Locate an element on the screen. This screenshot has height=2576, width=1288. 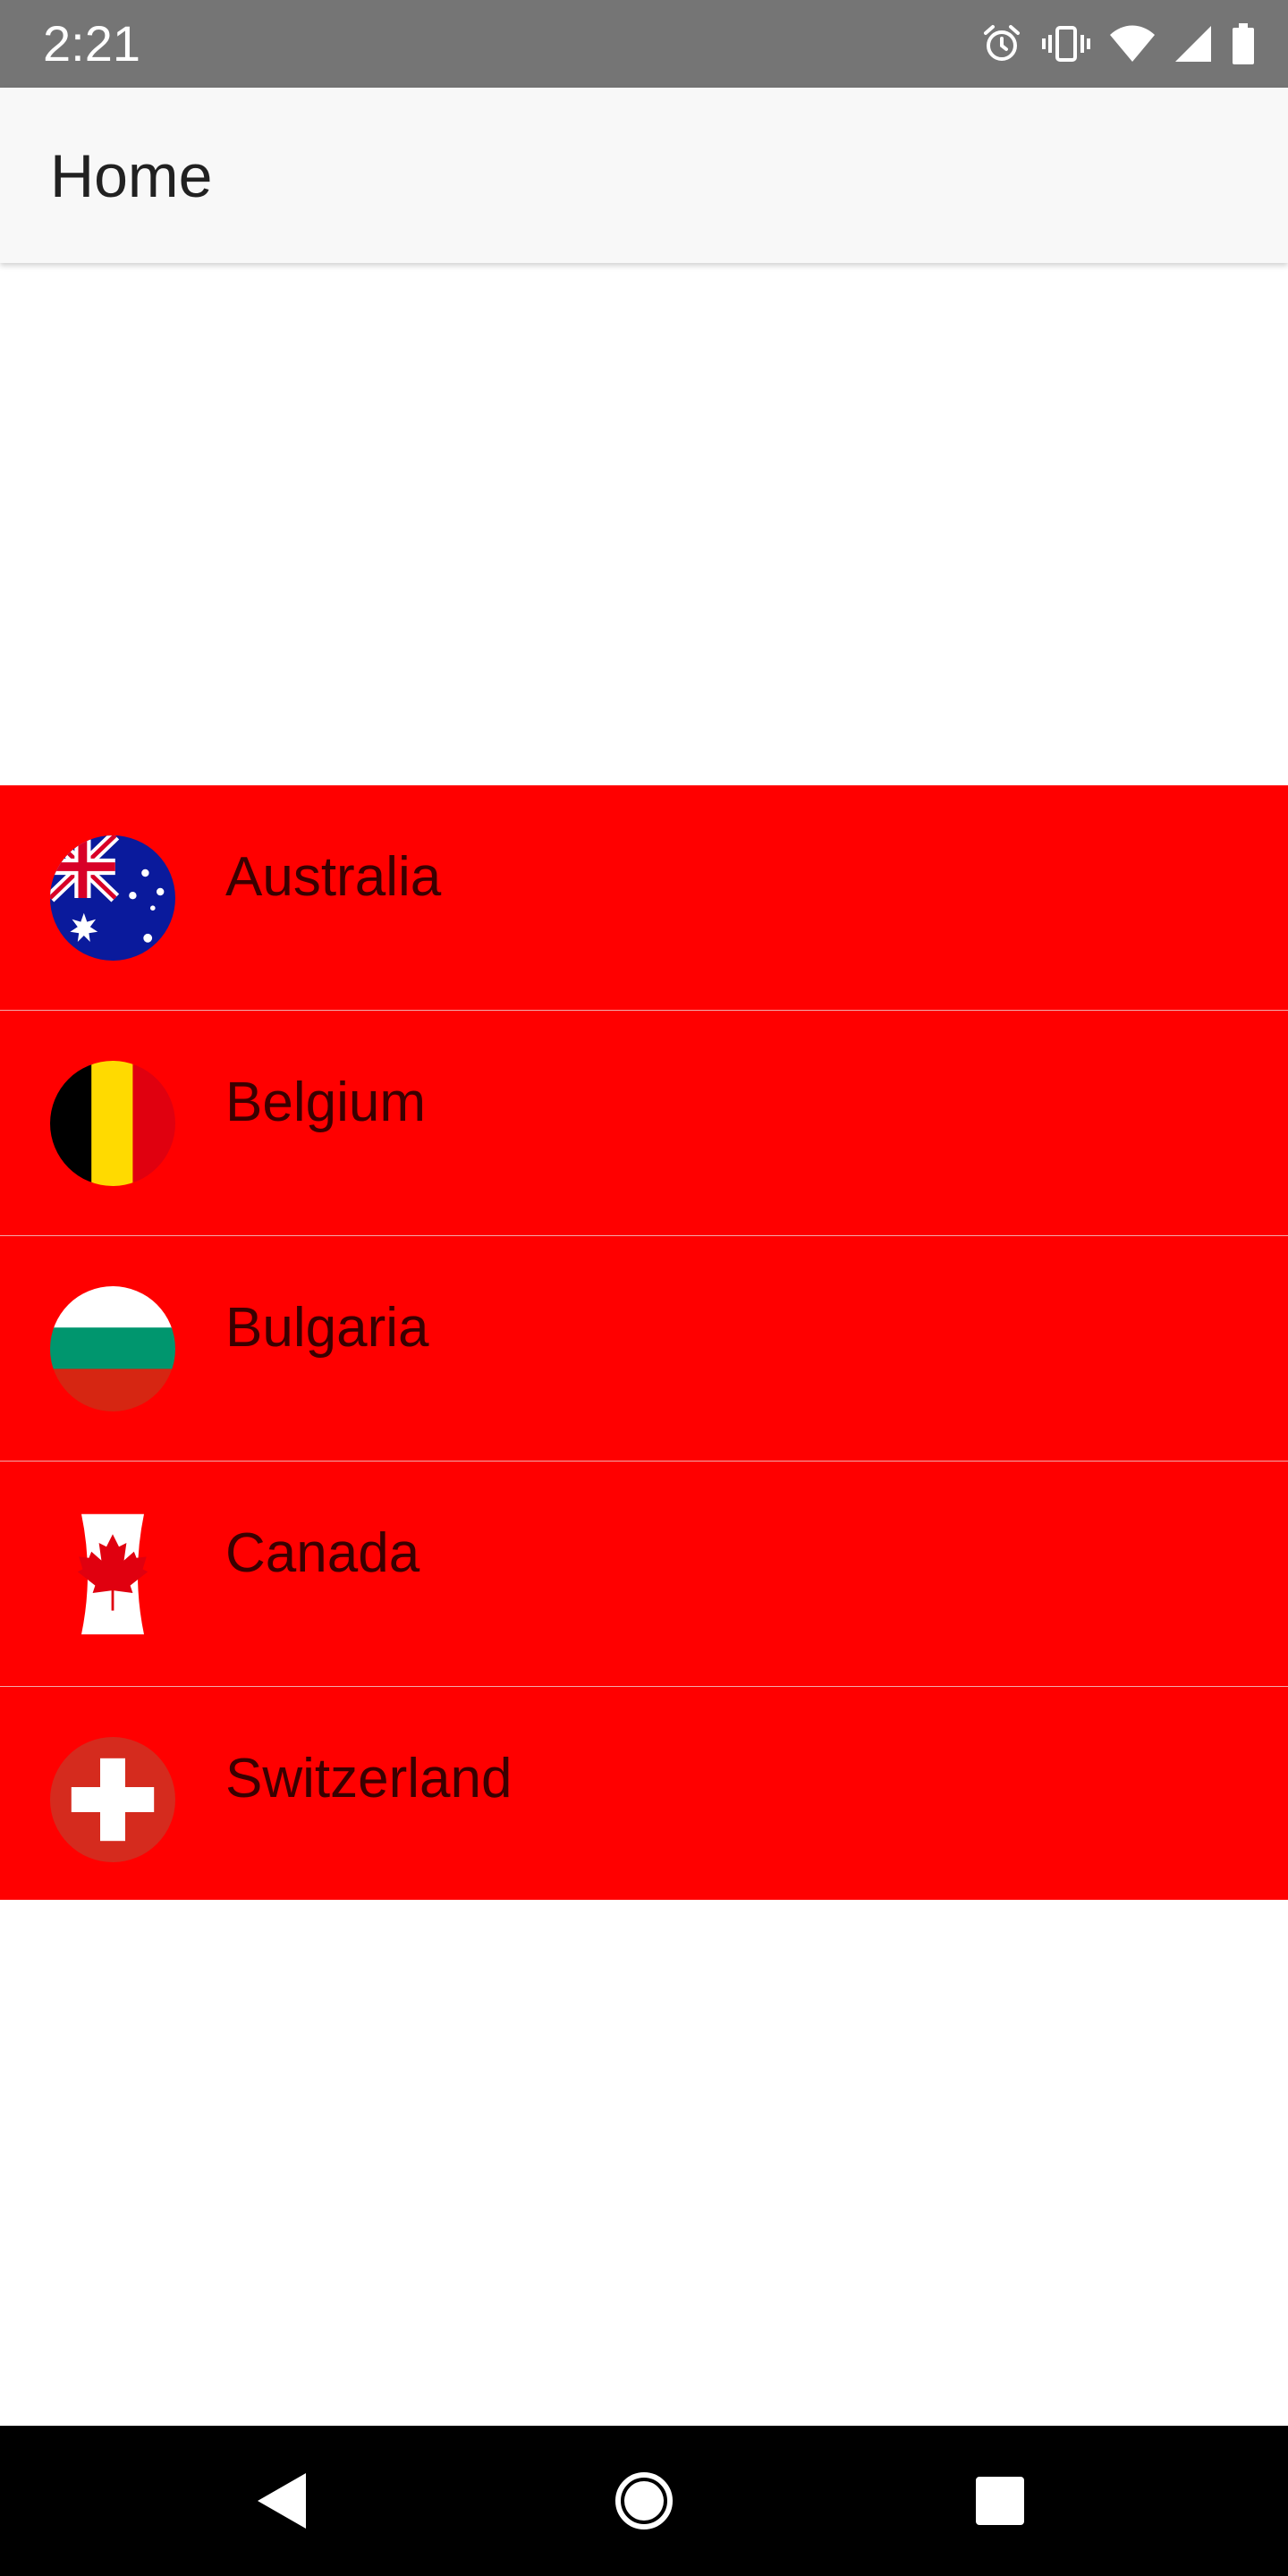
country-name: Australia is located at coordinates (333, 877).